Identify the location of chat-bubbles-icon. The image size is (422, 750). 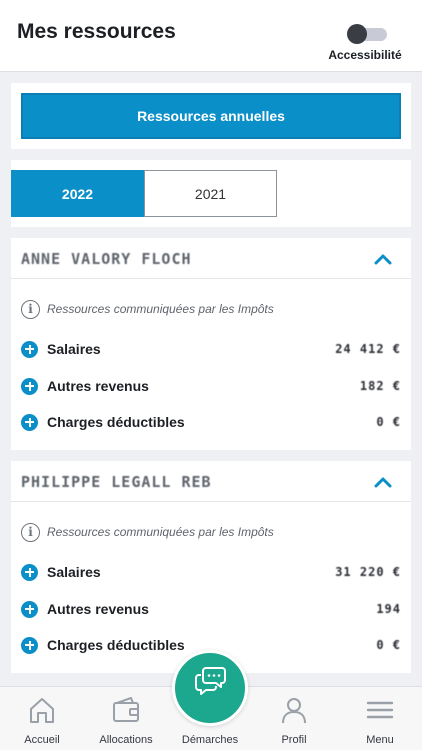
(210, 681).